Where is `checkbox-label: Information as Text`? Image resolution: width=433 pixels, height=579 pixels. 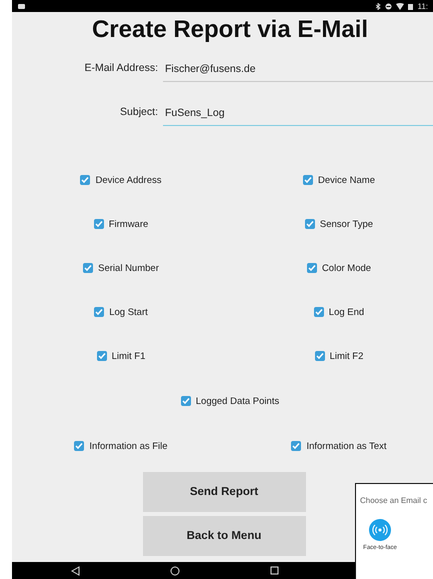
checkbox-label: Information as Text is located at coordinates (346, 446).